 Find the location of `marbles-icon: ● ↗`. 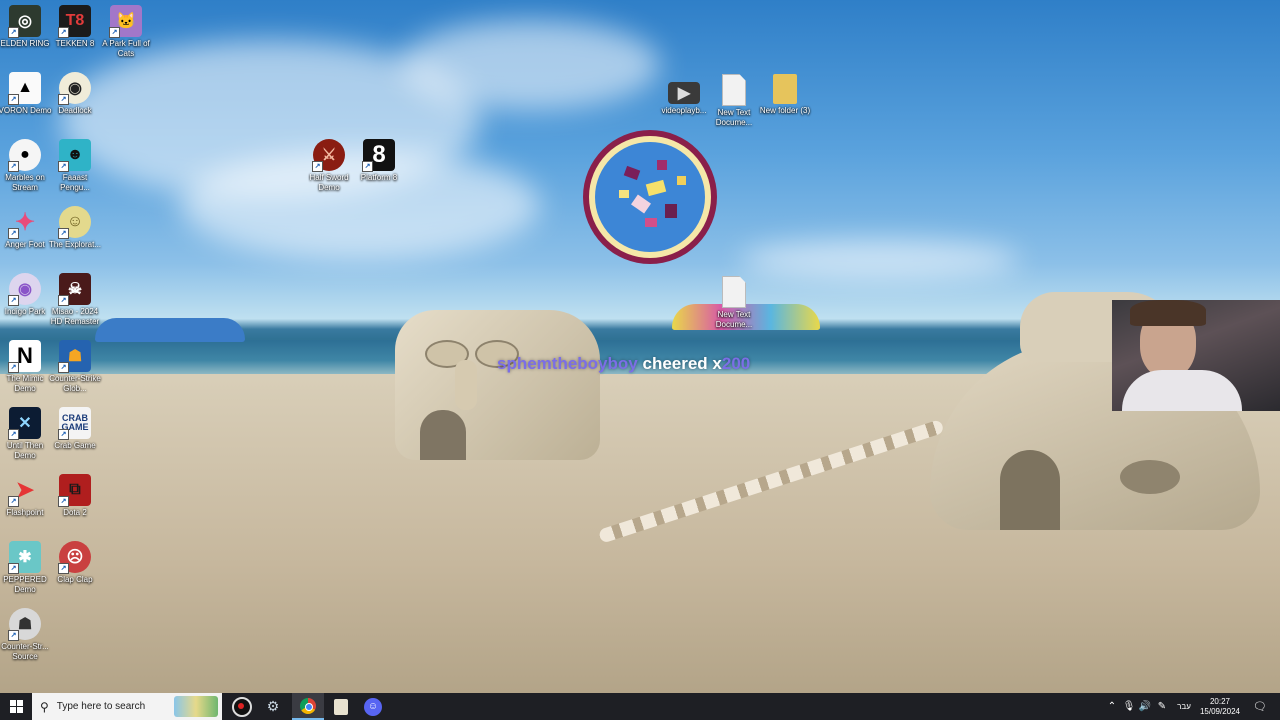

marbles-icon: ● ↗ is located at coordinates (24, 155).